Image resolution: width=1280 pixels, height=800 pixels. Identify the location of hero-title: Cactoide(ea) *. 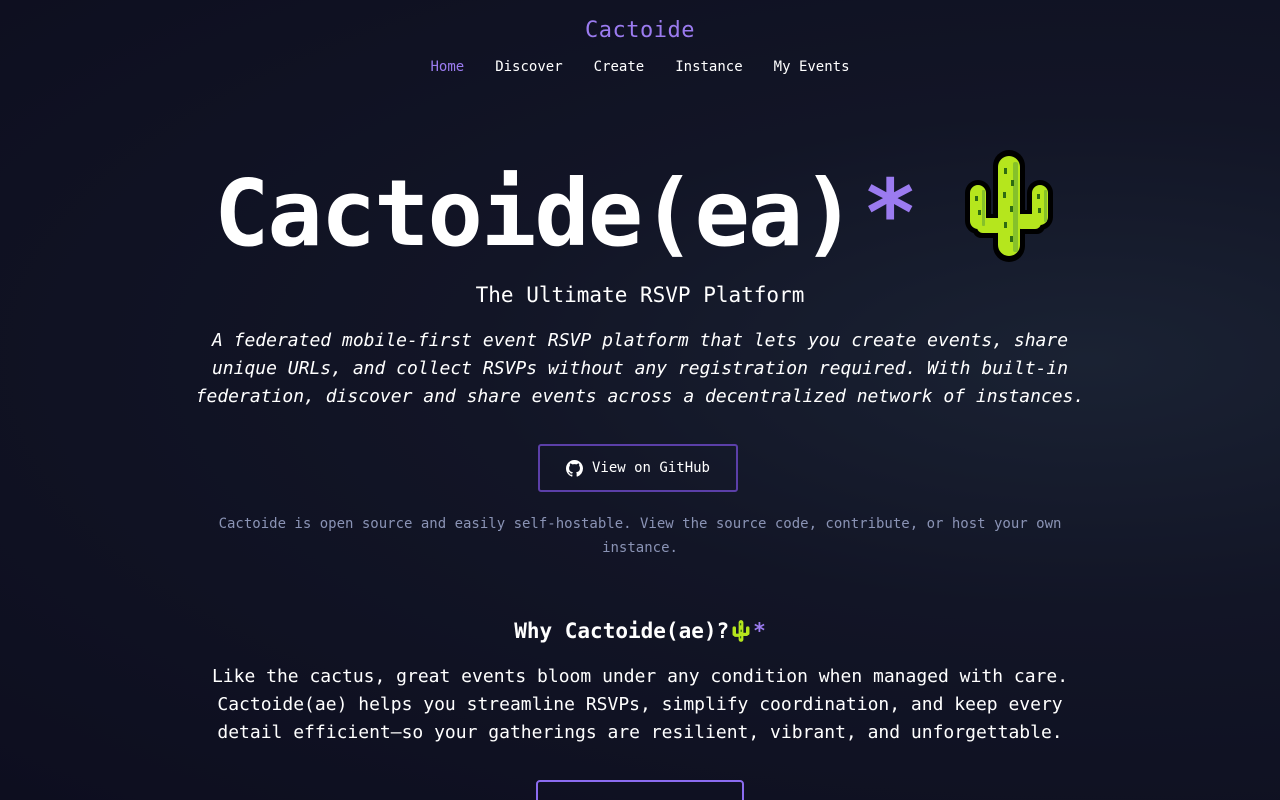
(566, 213).